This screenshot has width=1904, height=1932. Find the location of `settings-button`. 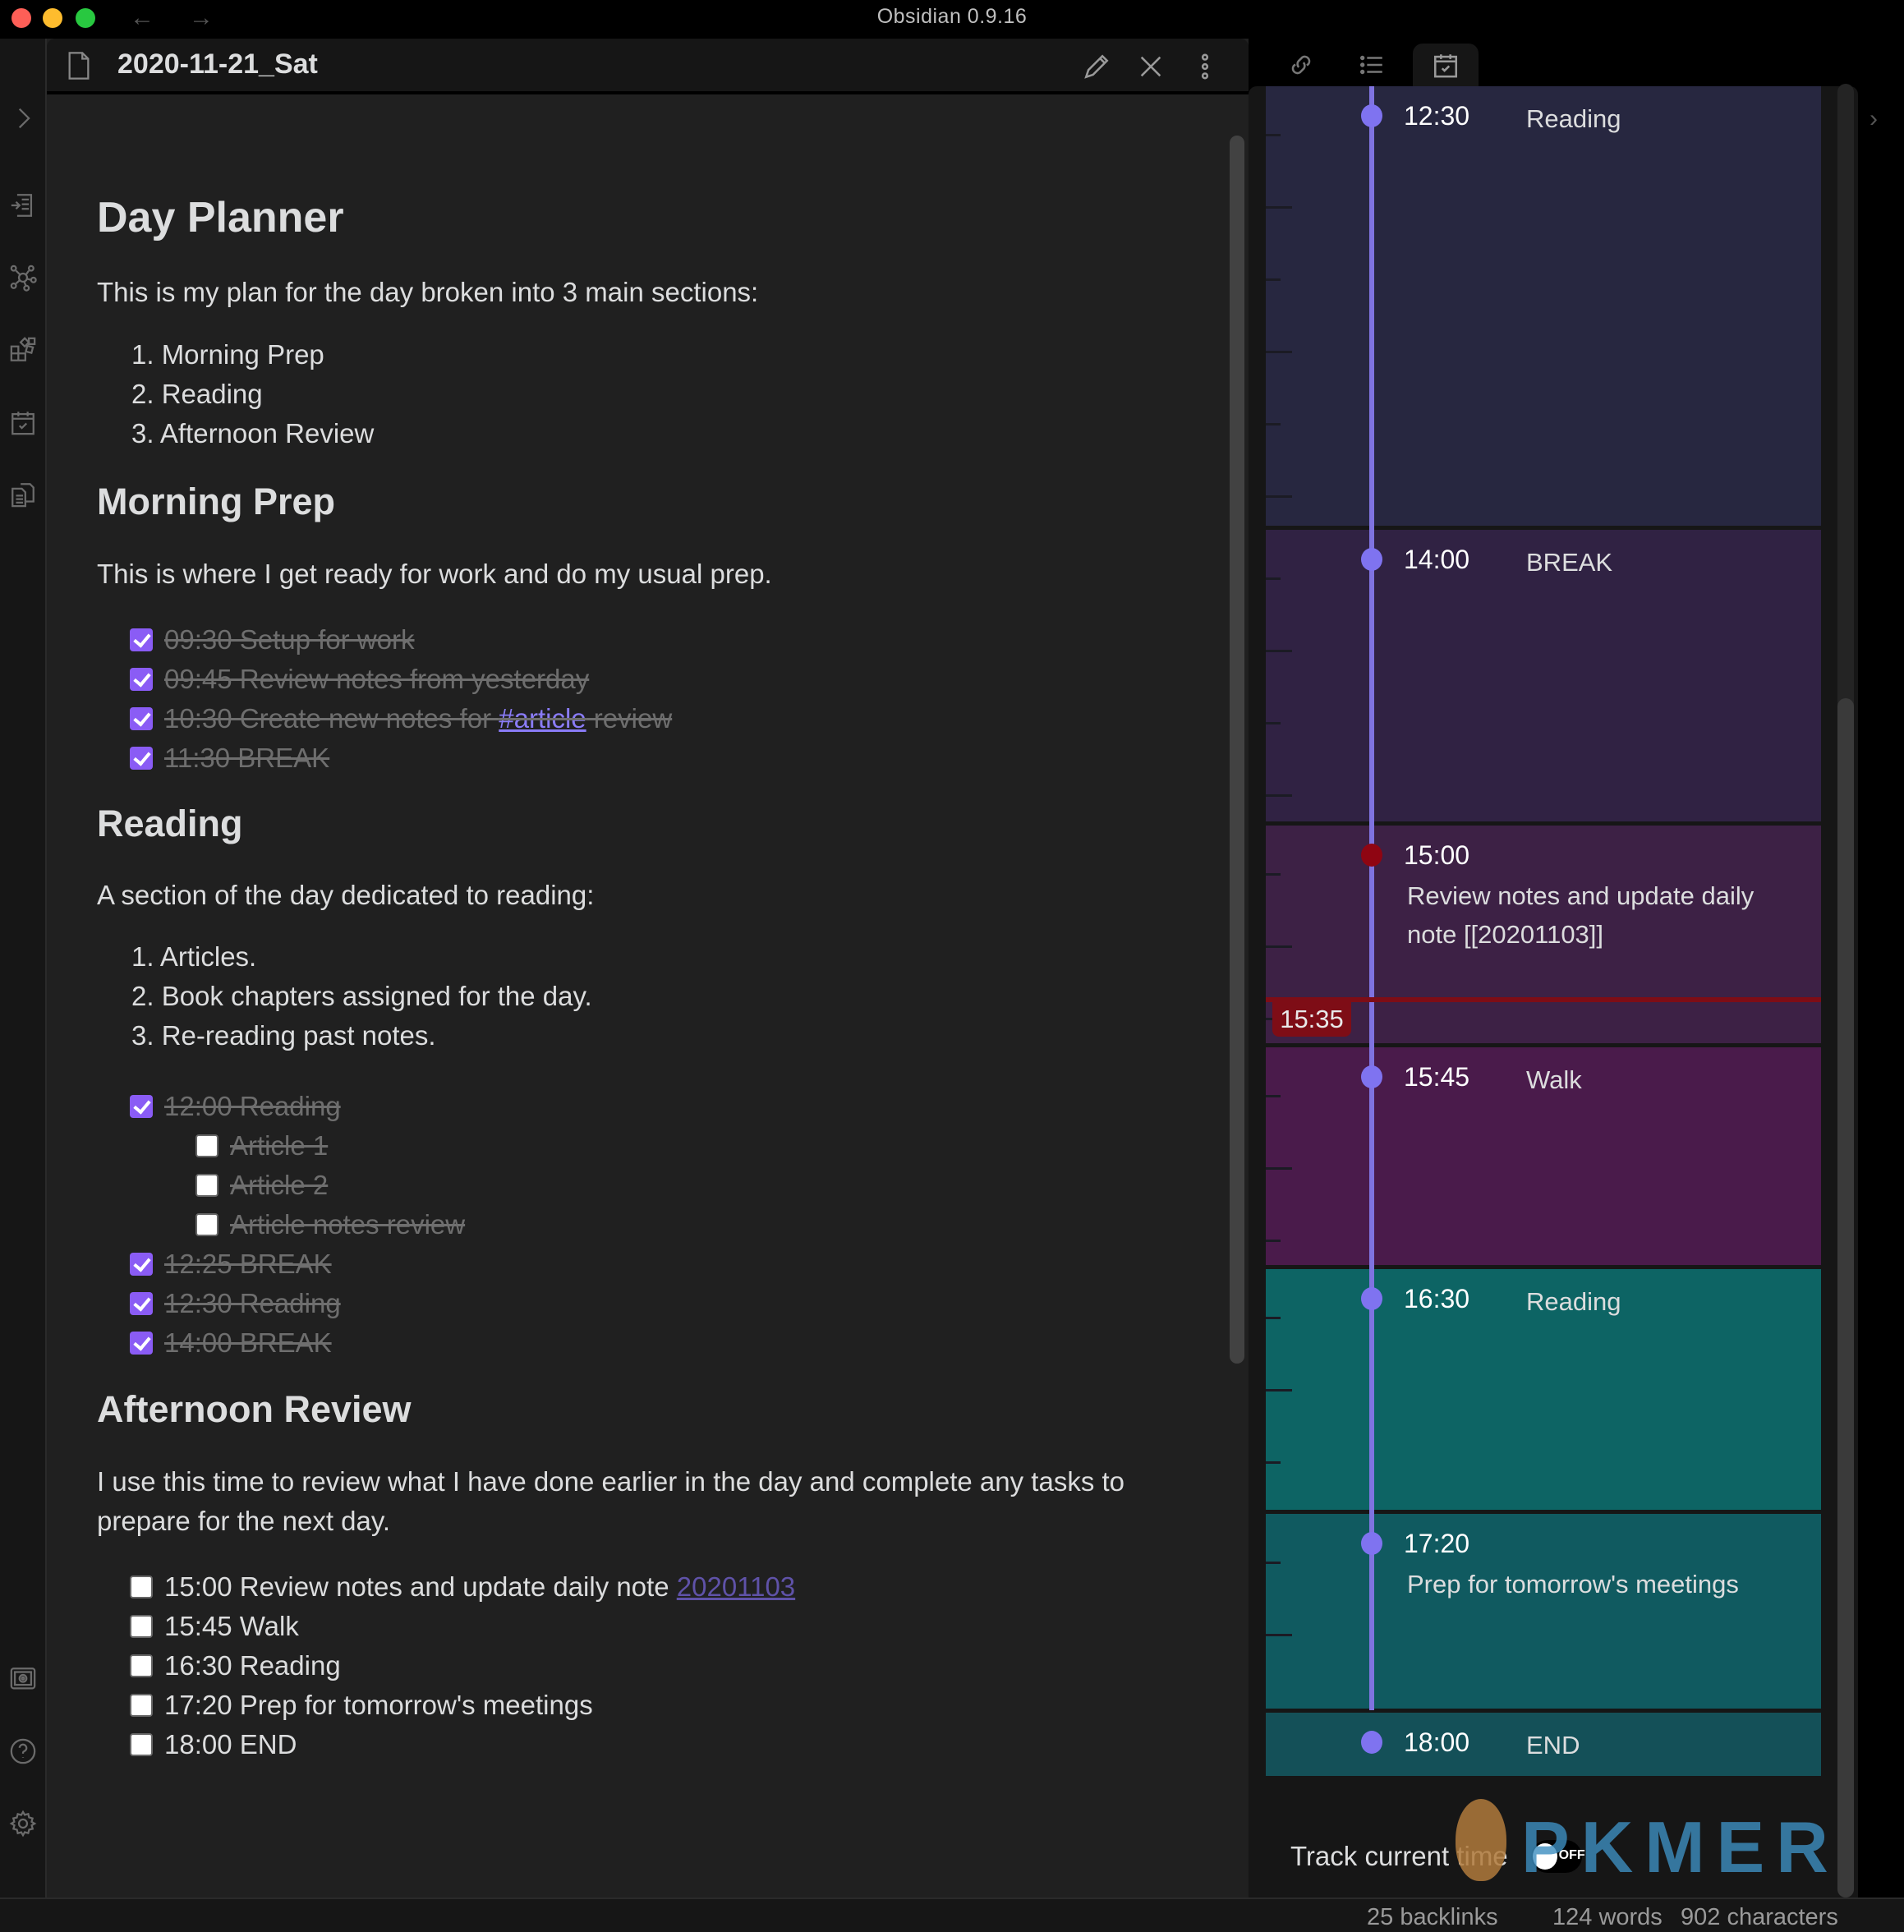

settings-button is located at coordinates (23, 1823).